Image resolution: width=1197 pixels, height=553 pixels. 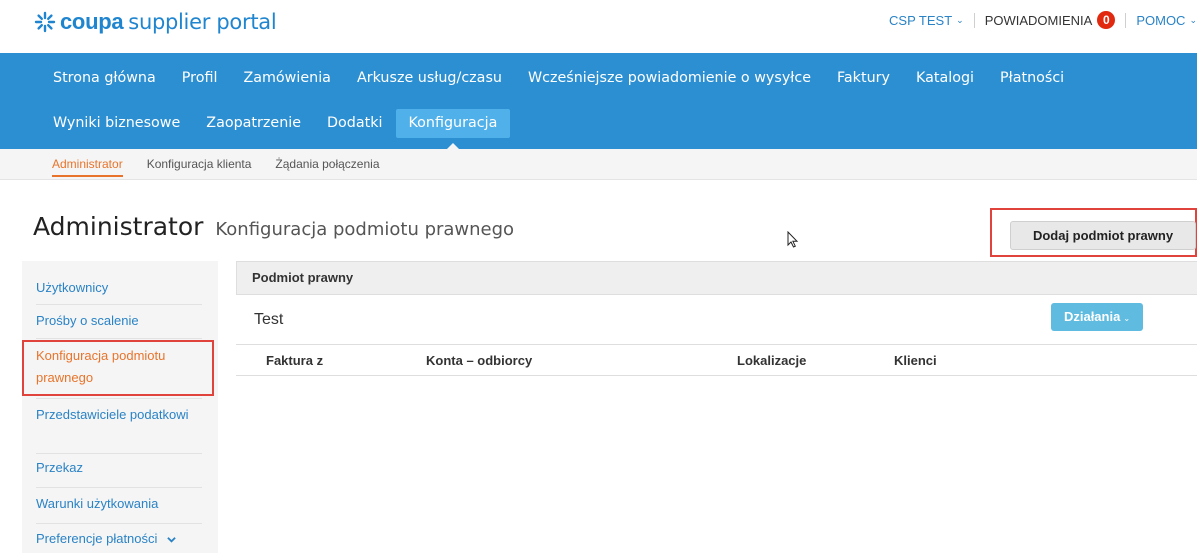 What do you see at coordinates (253, 123) in the screenshot?
I see `nav-item-sourcing: Zaopatrzenie` at bounding box center [253, 123].